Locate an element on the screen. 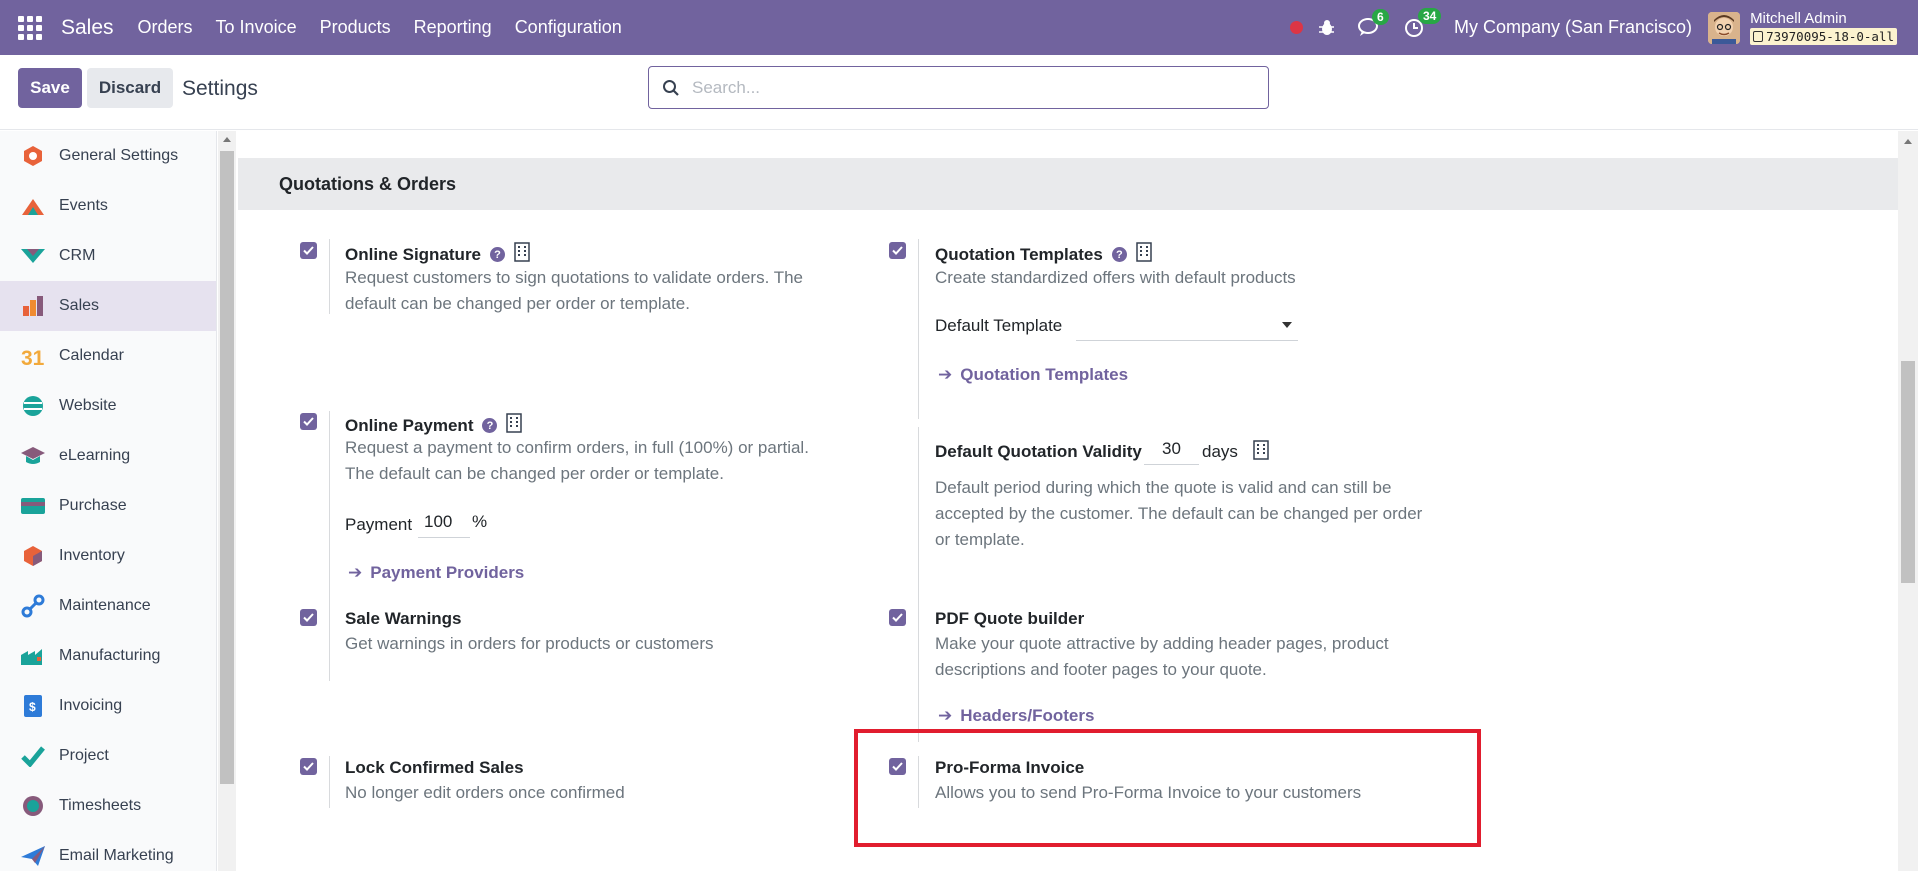 The image size is (1918, 871). discard-button: Discard is located at coordinates (130, 88).